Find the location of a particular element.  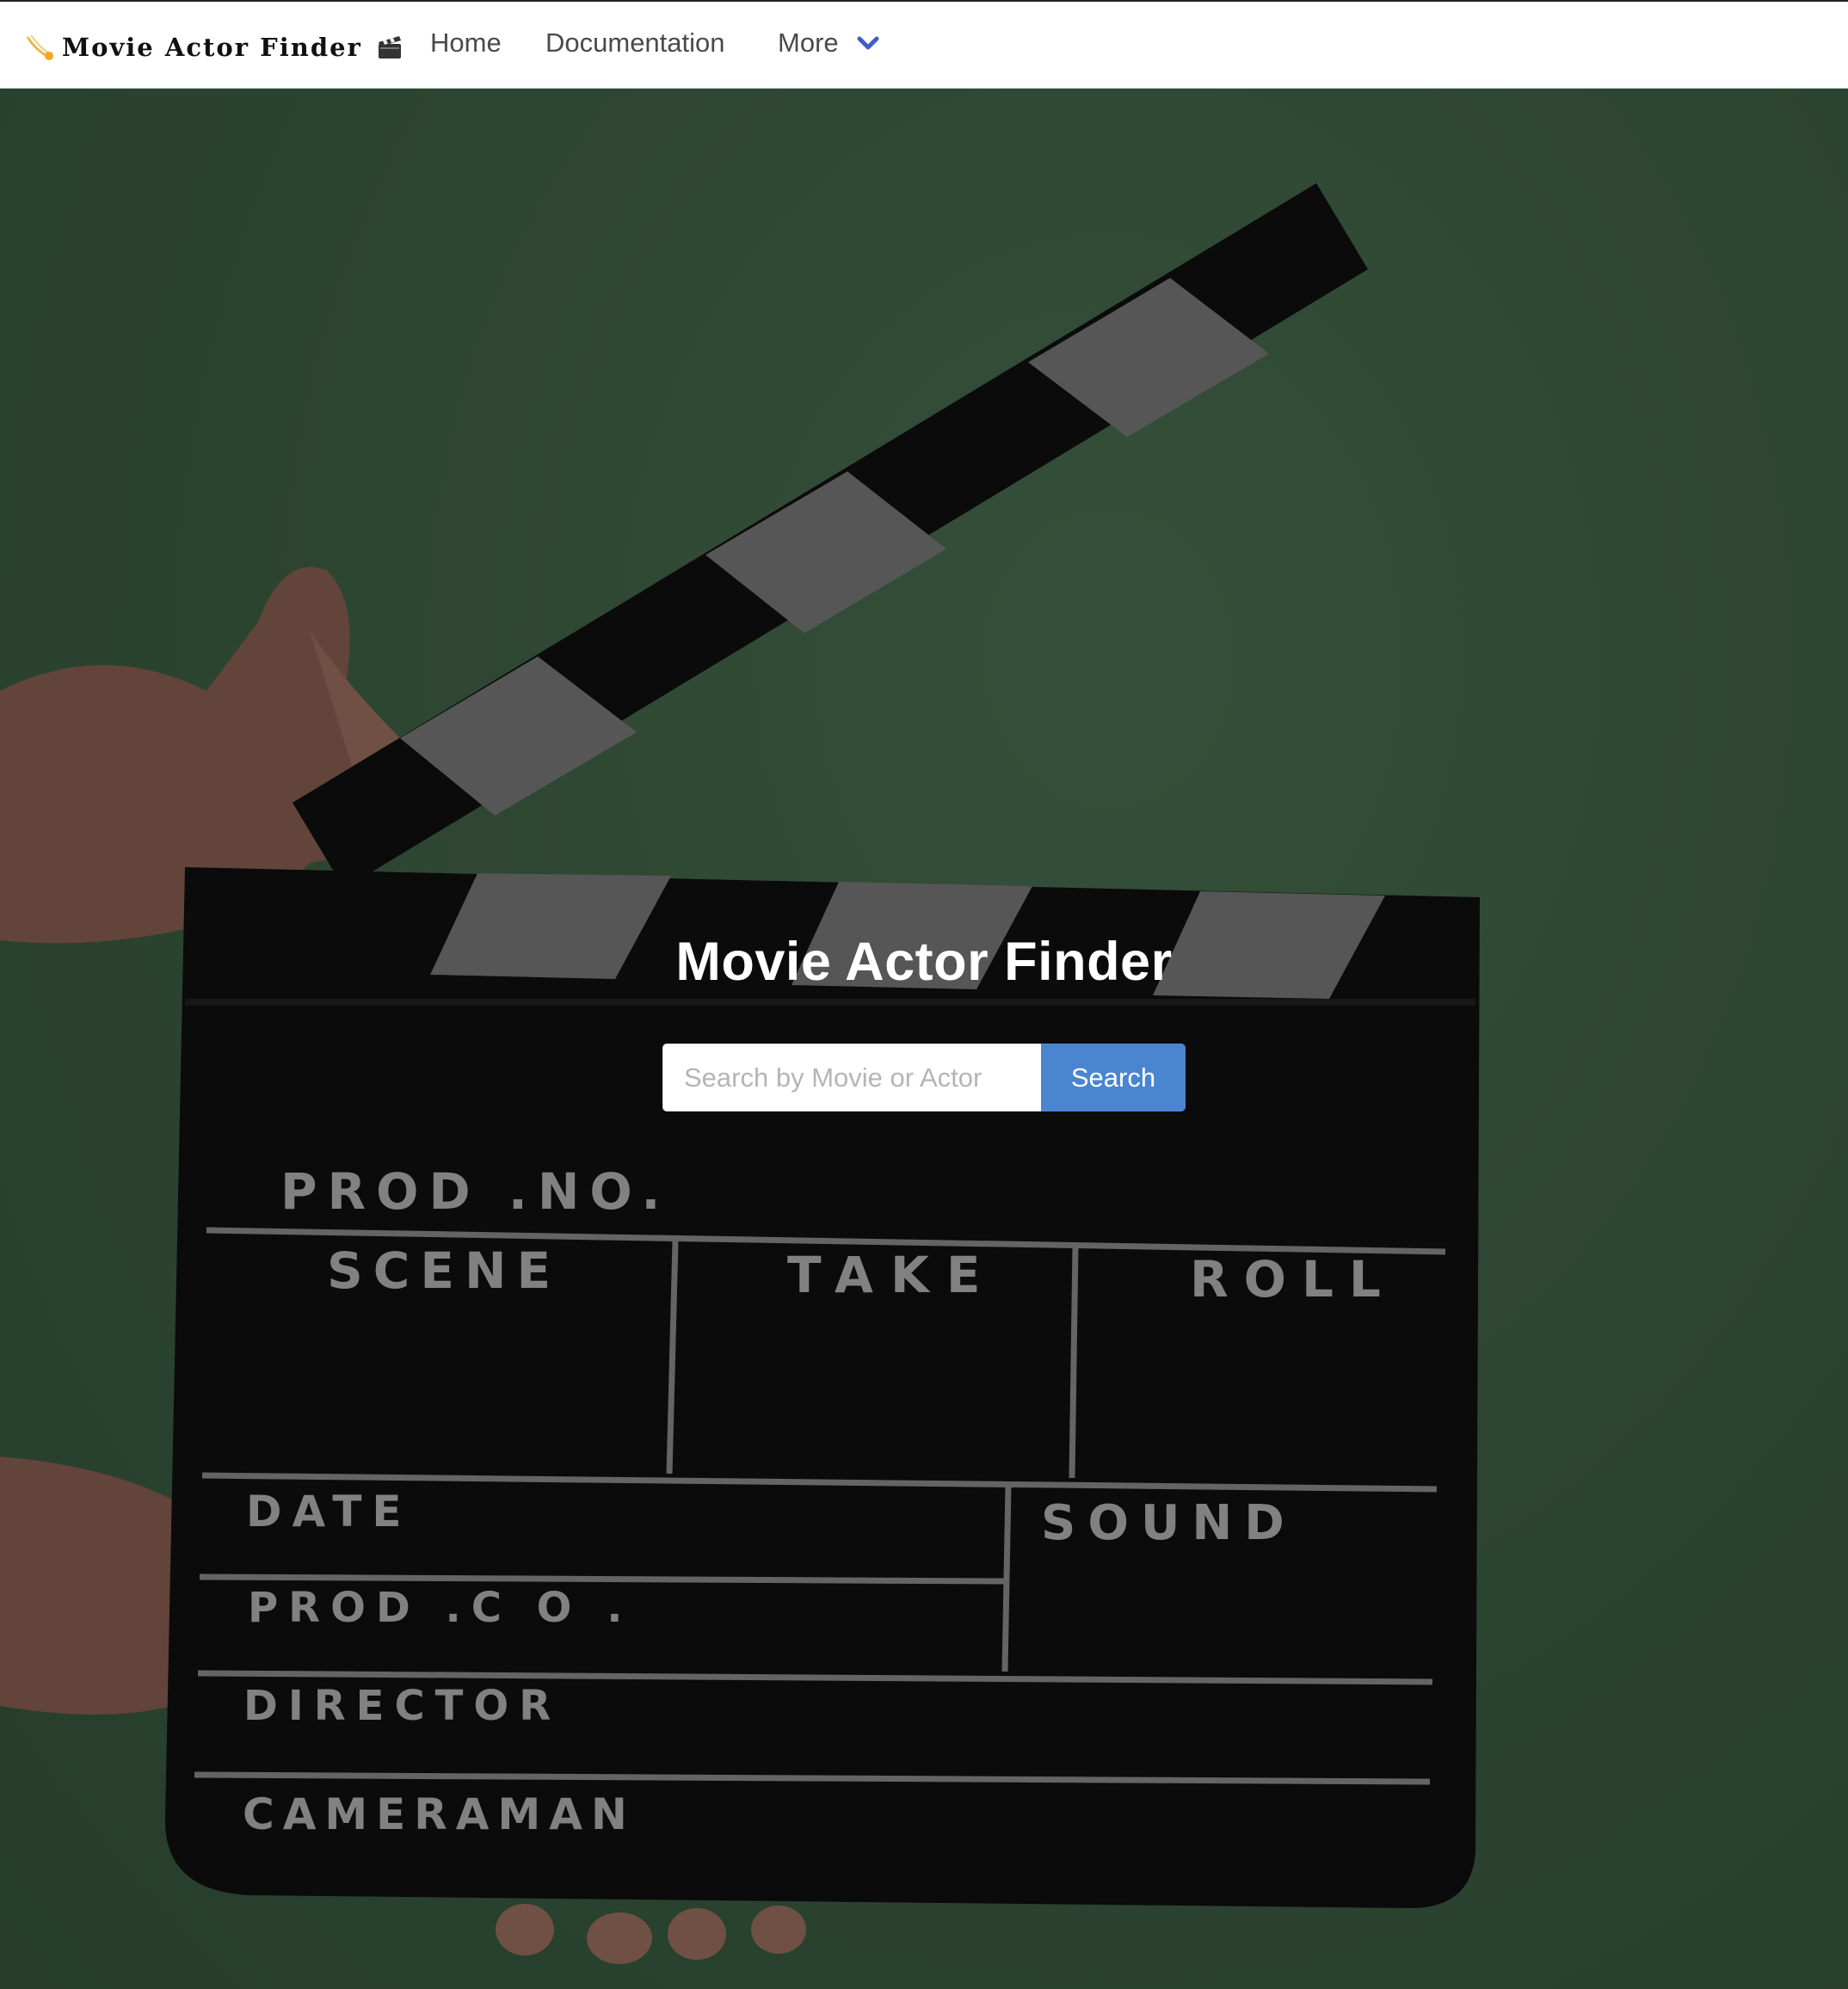

search-button: Search is located at coordinates (1114, 1078).